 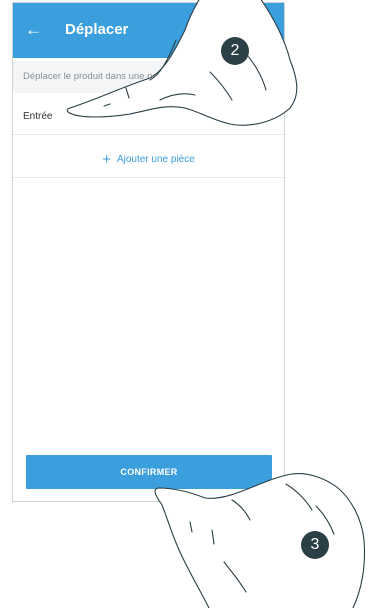 What do you see at coordinates (97, 29) in the screenshot?
I see `page-title: Déplacer` at bounding box center [97, 29].